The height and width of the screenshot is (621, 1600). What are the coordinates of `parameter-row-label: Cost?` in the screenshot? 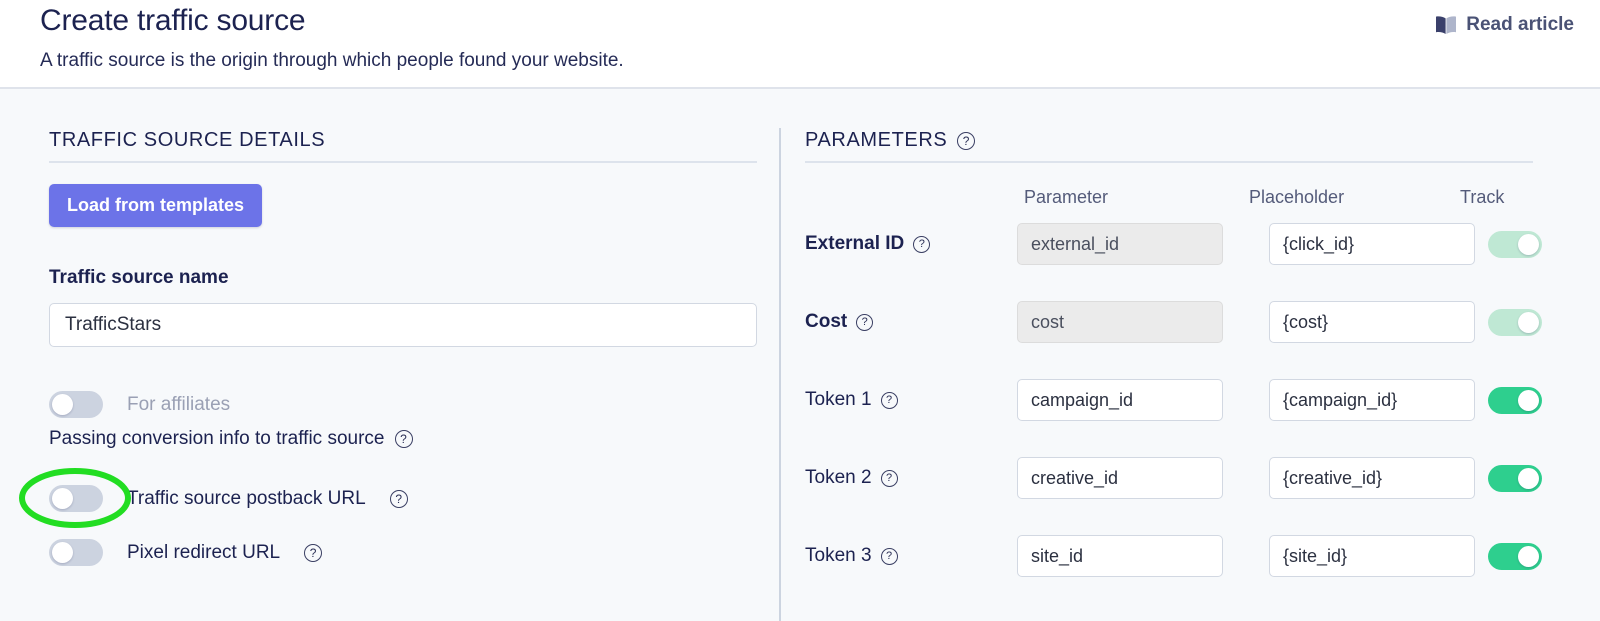 It's located at (839, 322).